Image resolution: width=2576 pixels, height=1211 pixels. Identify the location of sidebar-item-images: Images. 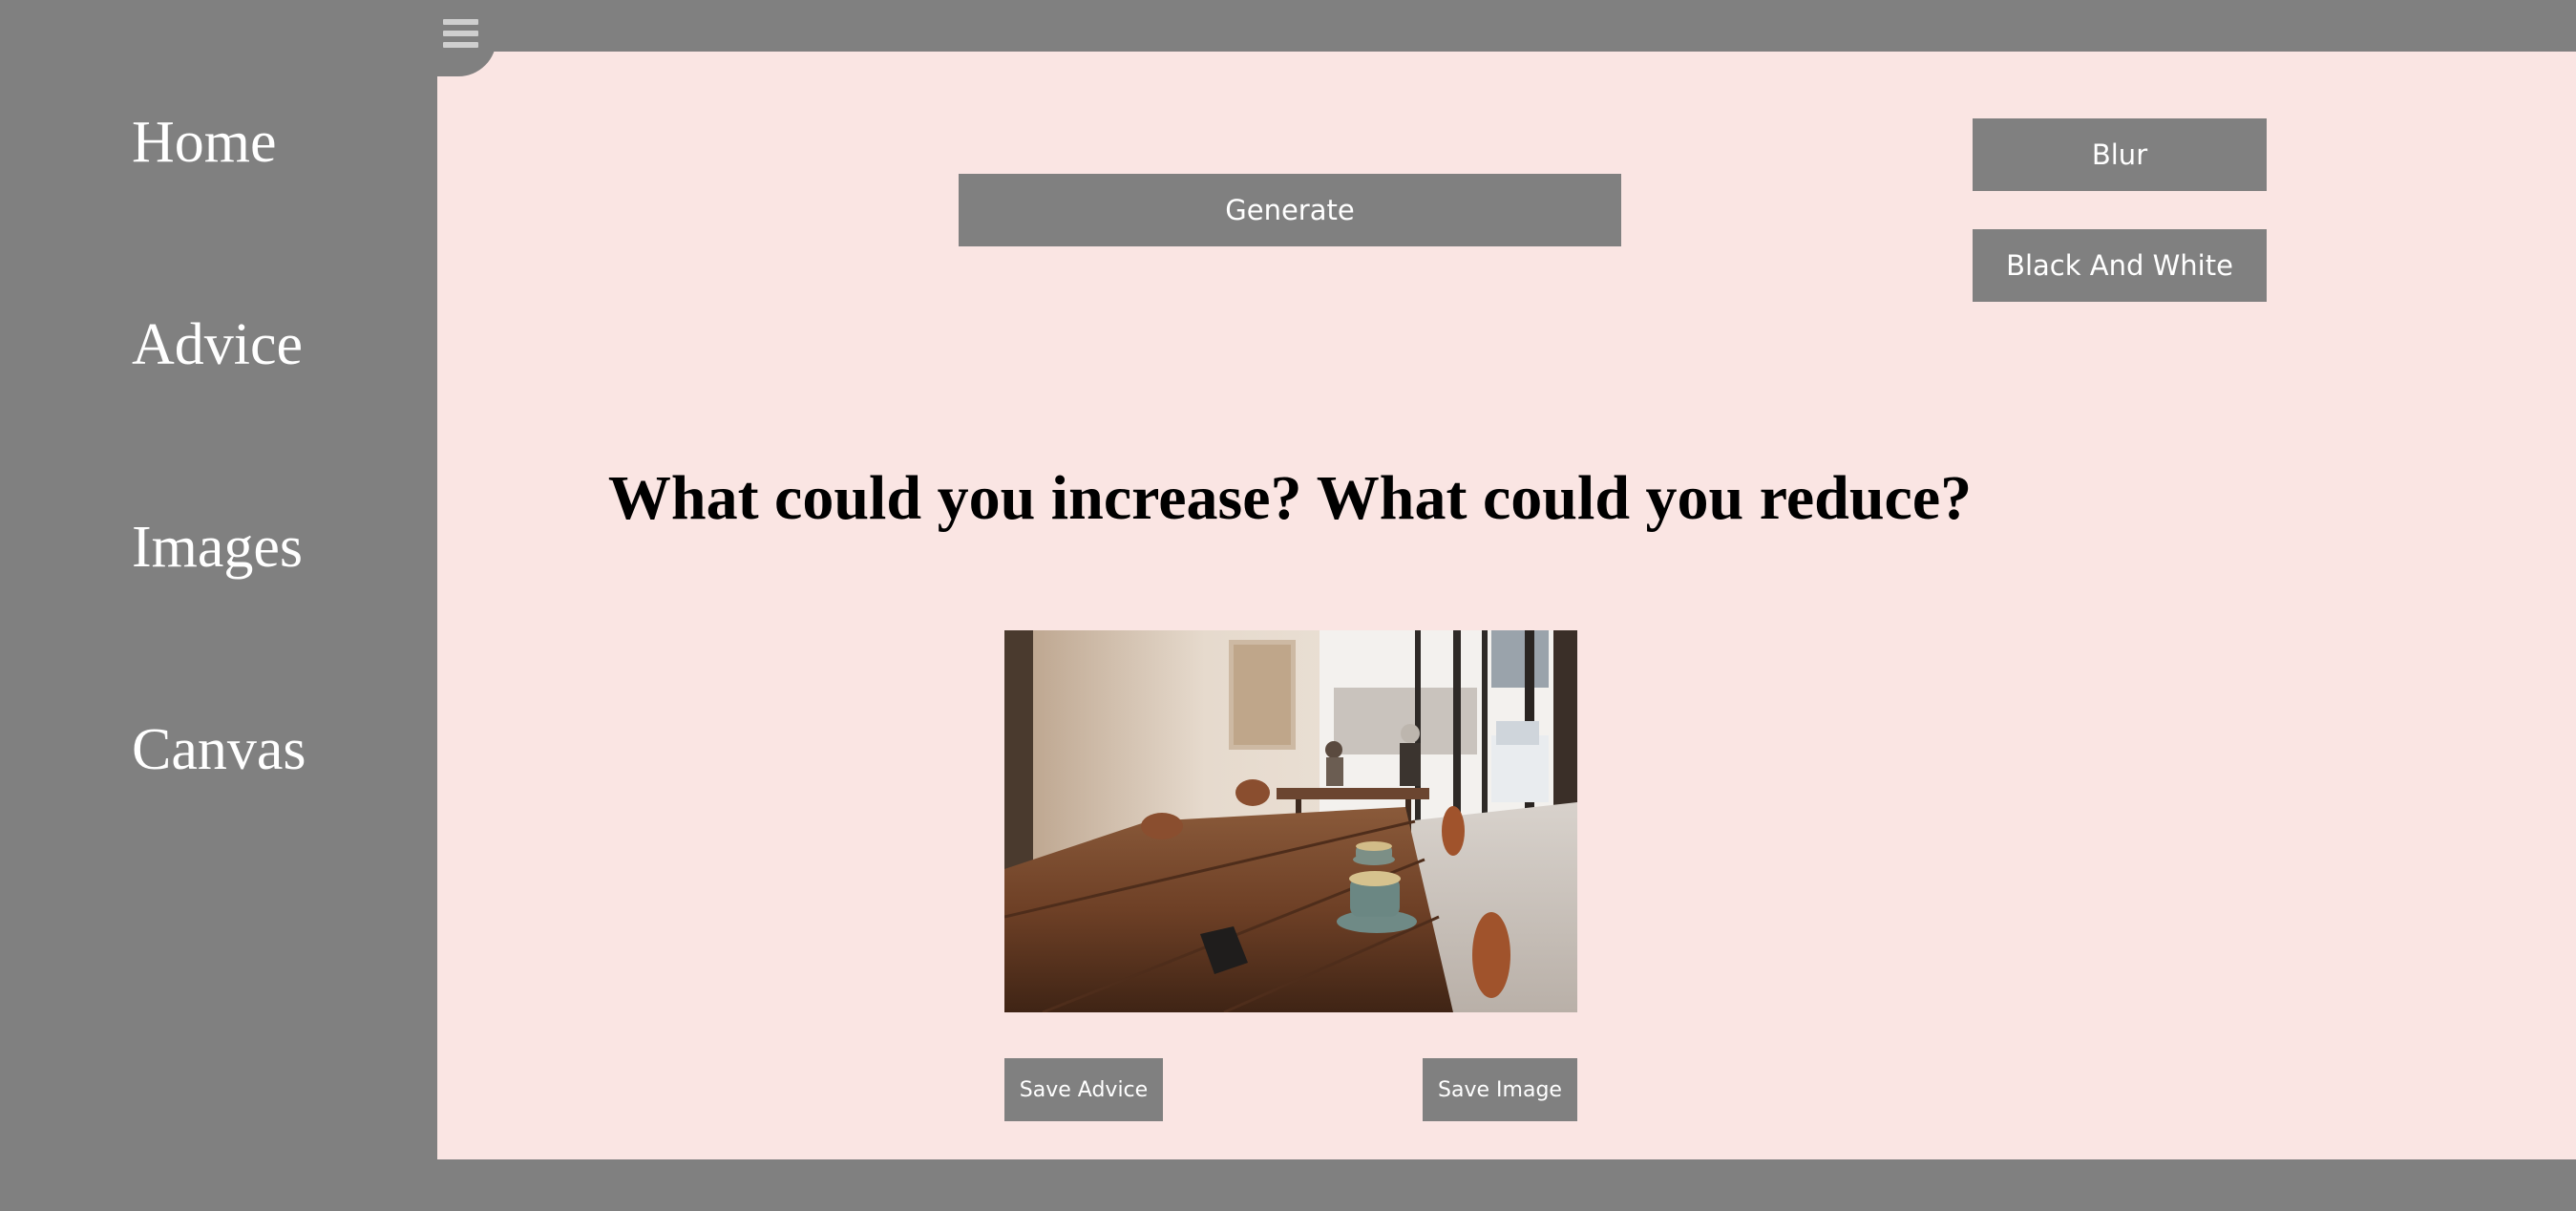
(217, 547).